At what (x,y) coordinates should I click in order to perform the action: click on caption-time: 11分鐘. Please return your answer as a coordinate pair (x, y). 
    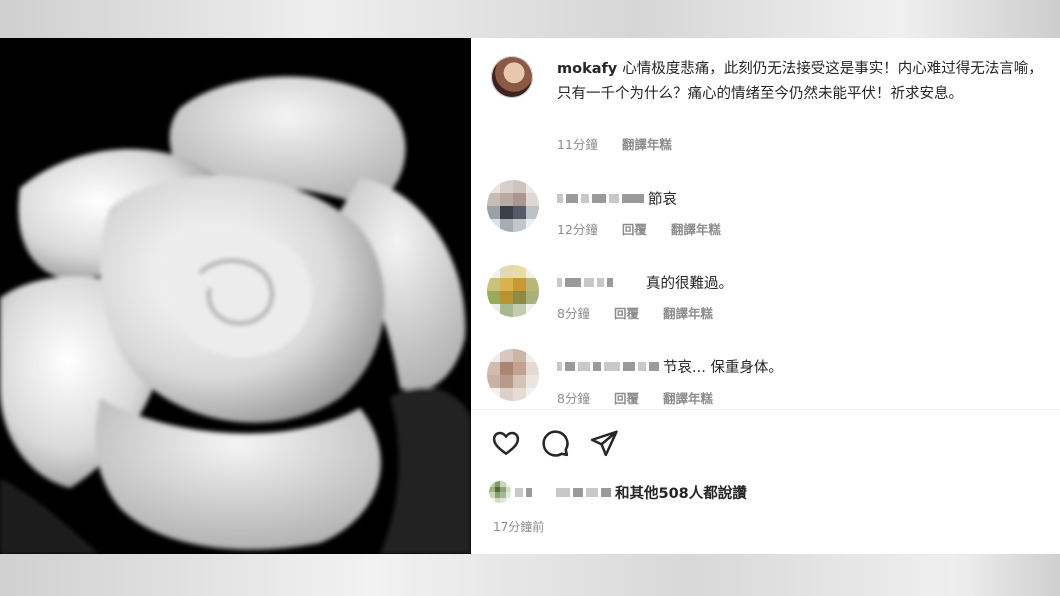
    Looking at the image, I should click on (577, 143).